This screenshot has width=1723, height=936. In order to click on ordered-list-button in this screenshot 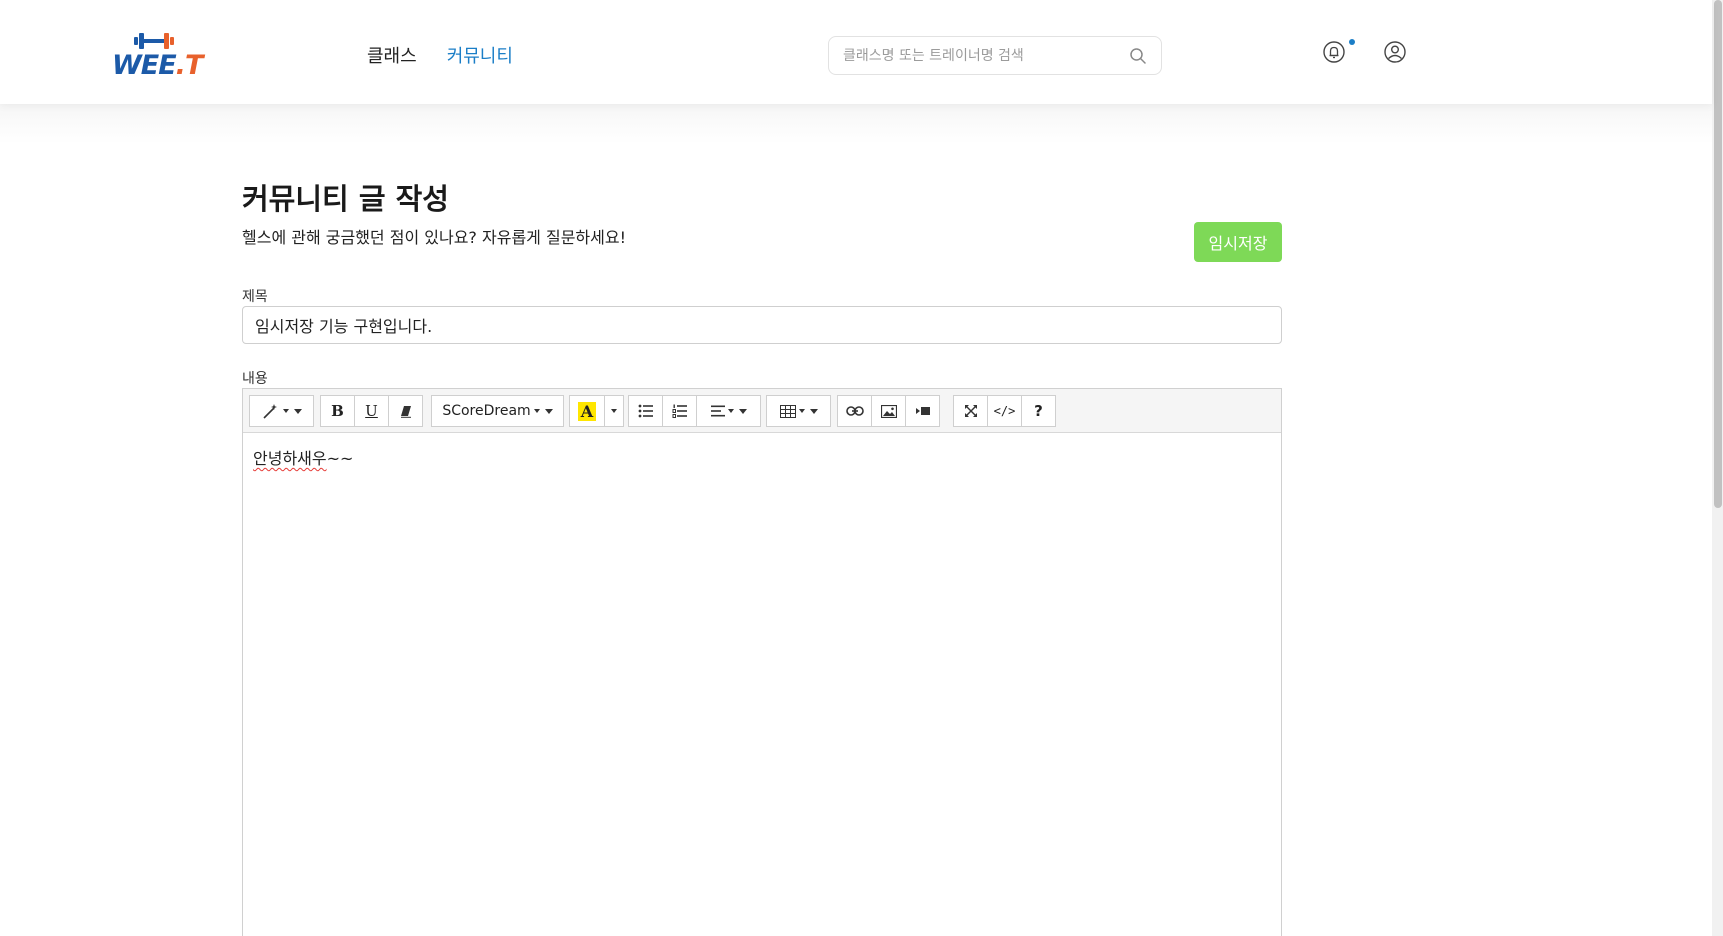, I will do `click(679, 411)`.